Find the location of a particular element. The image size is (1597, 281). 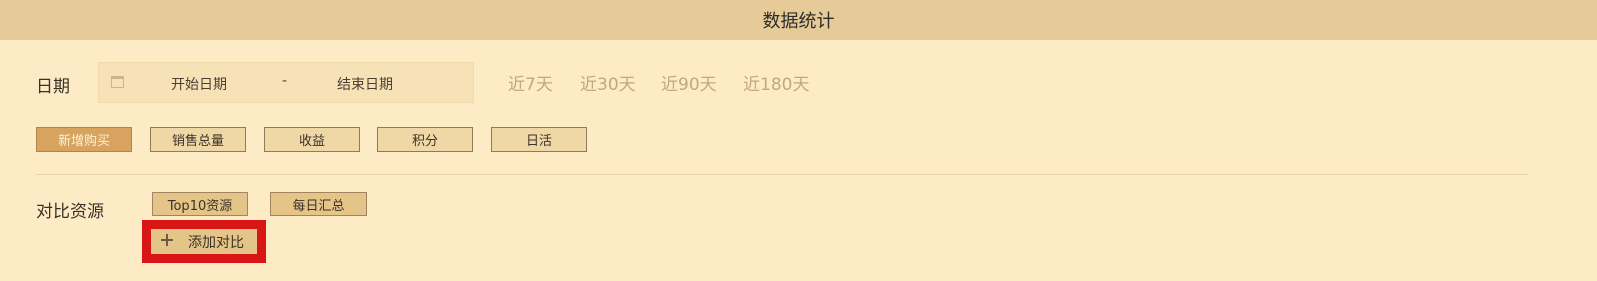

metric-total-sales-button: 销售总量 is located at coordinates (198, 139).